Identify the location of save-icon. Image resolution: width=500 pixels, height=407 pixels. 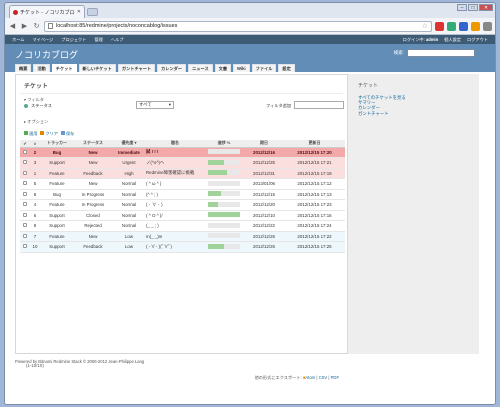
(62, 133).